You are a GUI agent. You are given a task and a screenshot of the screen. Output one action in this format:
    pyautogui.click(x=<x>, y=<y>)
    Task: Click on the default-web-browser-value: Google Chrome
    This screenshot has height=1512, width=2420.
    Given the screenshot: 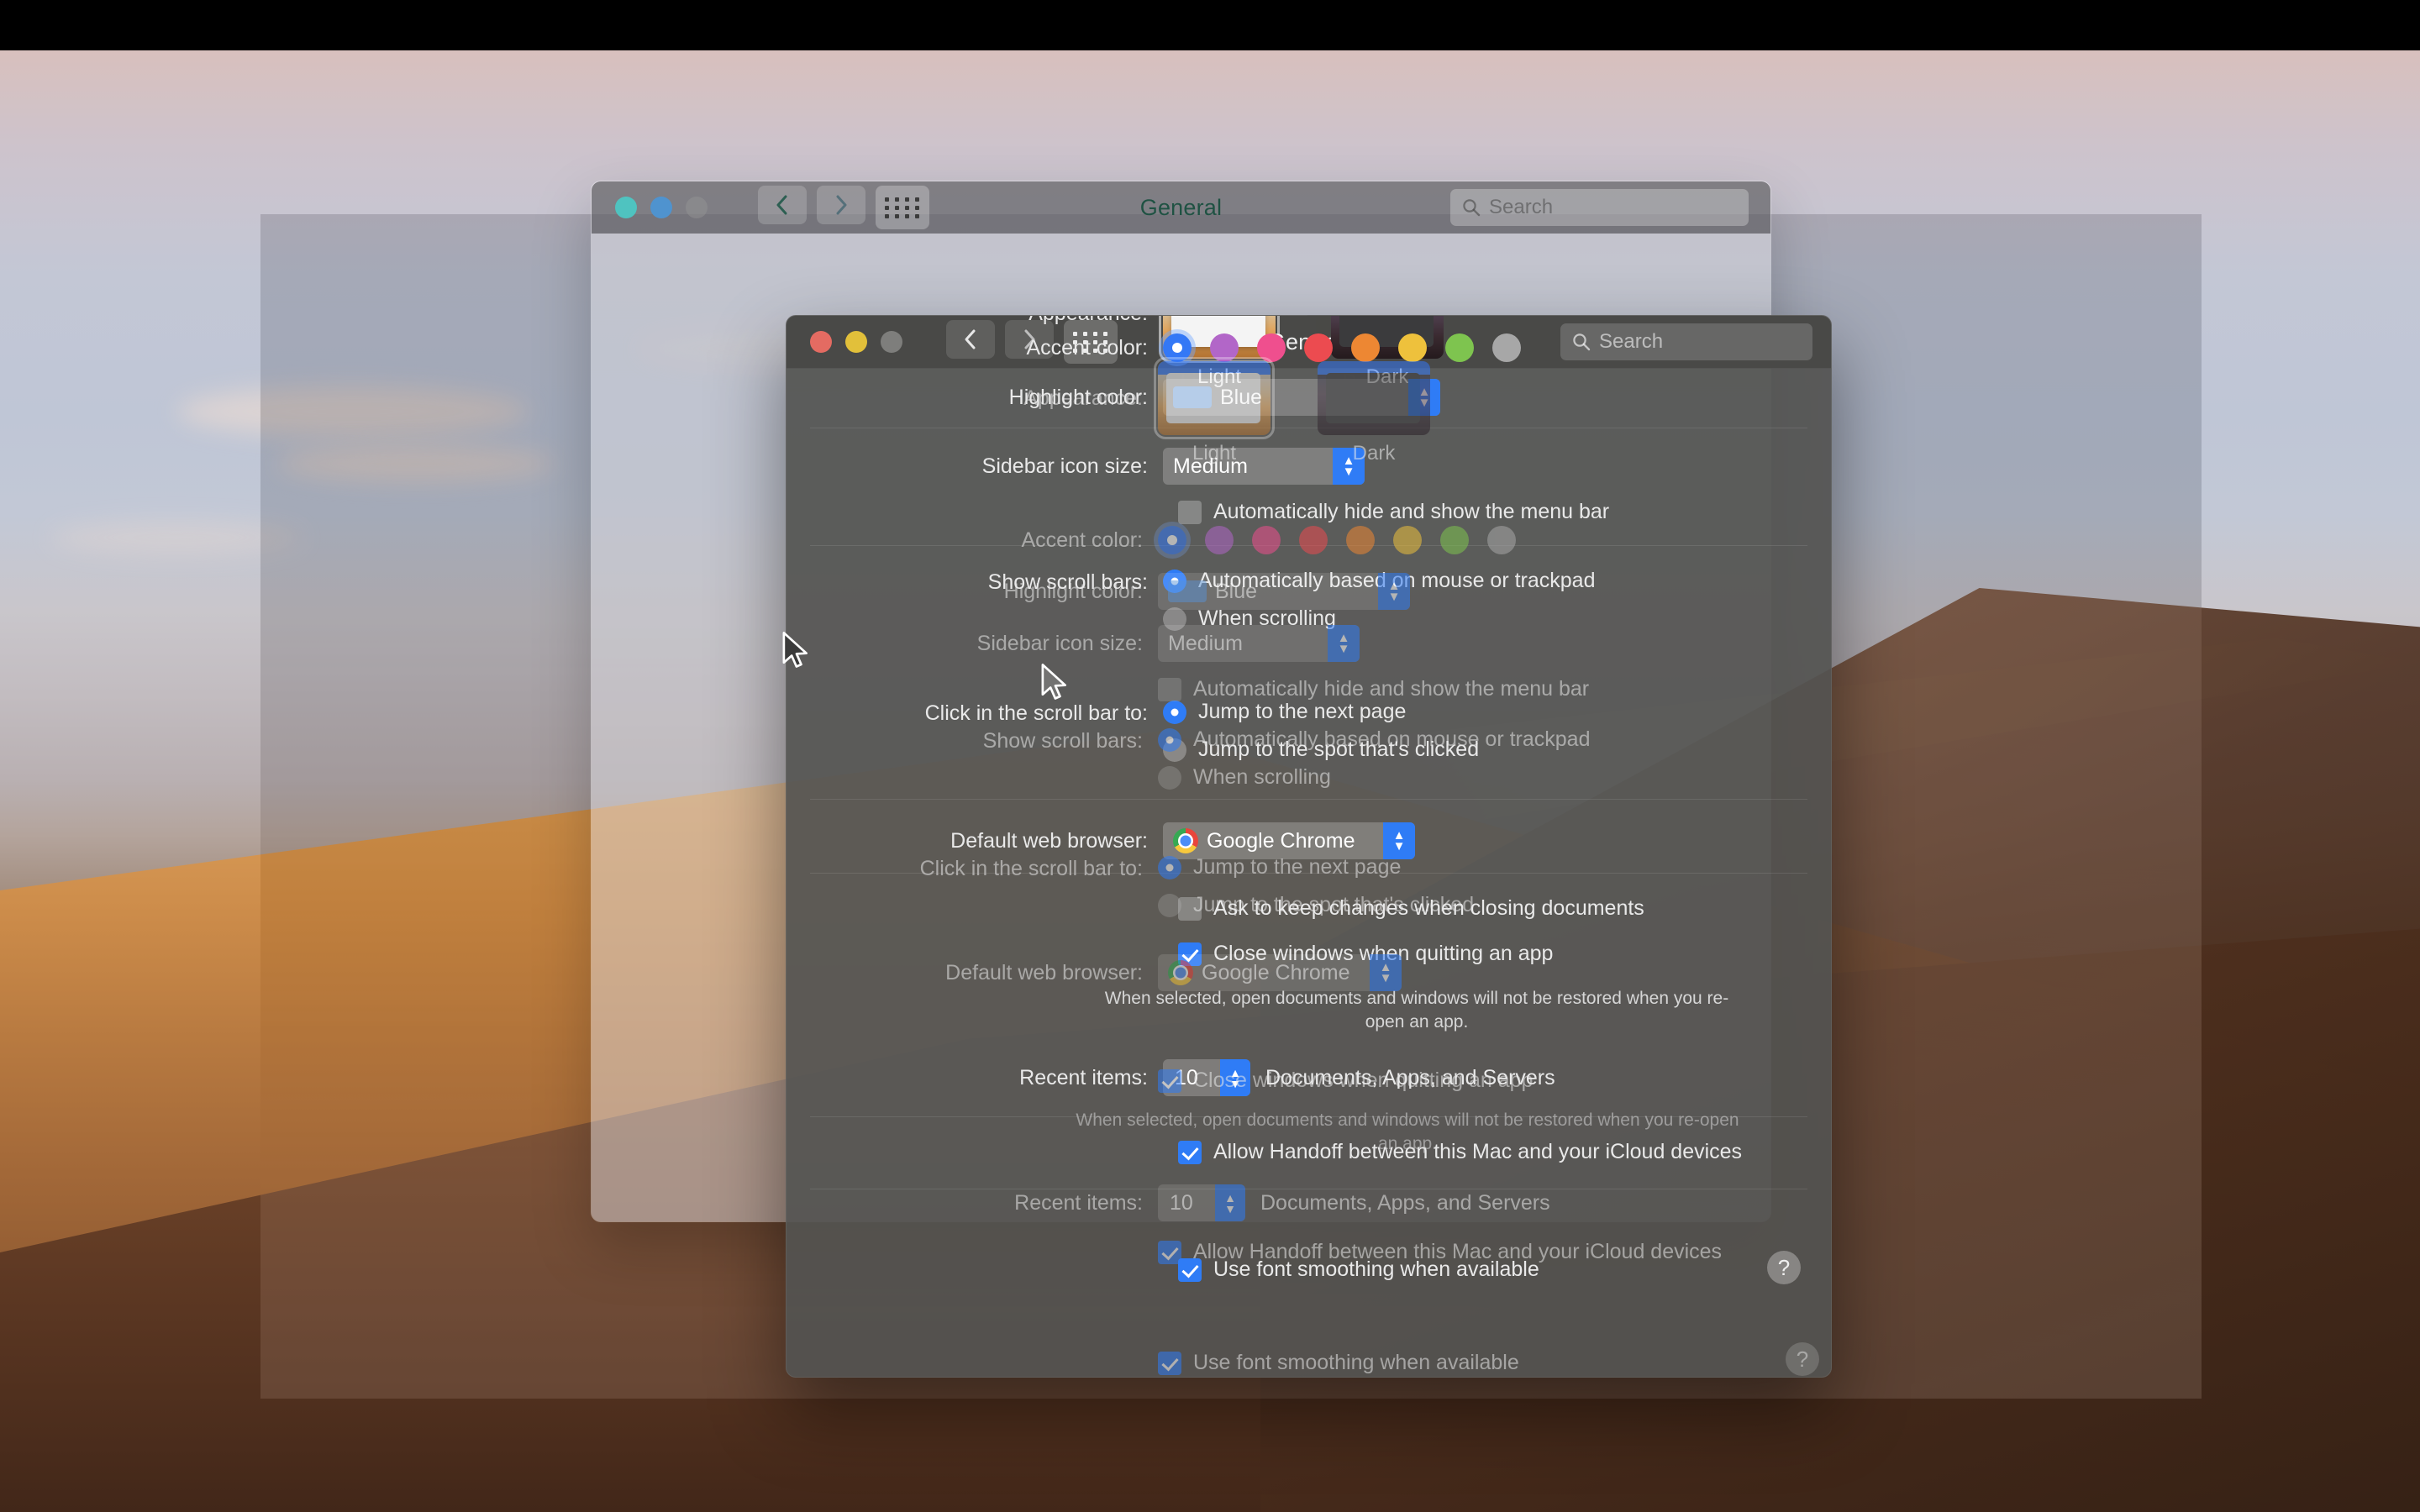 What is the action you would take?
    pyautogui.click(x=1281, y=840)
    